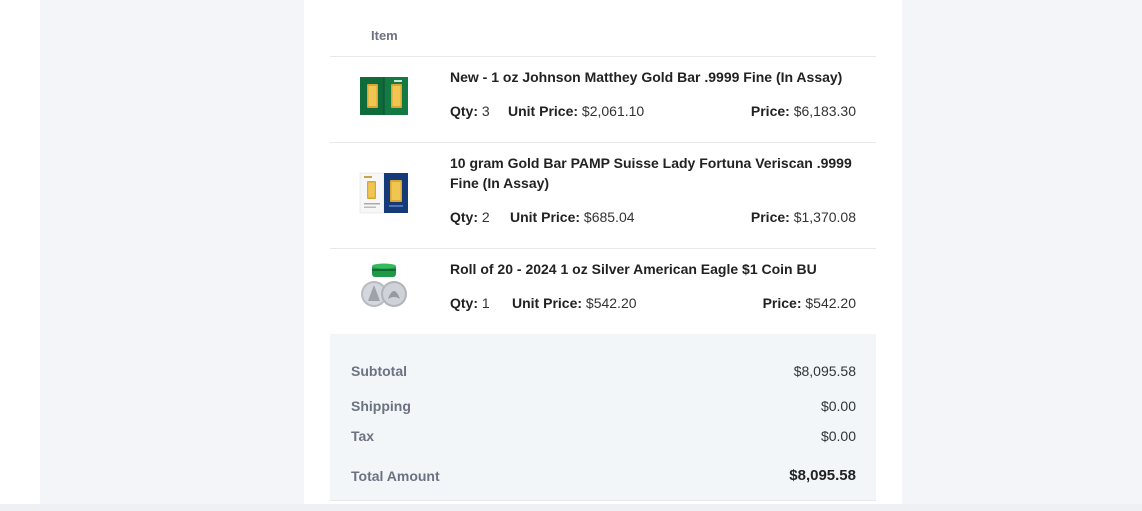 The image size is (1142, 511). Describe the element at coordinates (613, 111) in the screenshot. I see `unit-price-value: $2,061.10` at that location.